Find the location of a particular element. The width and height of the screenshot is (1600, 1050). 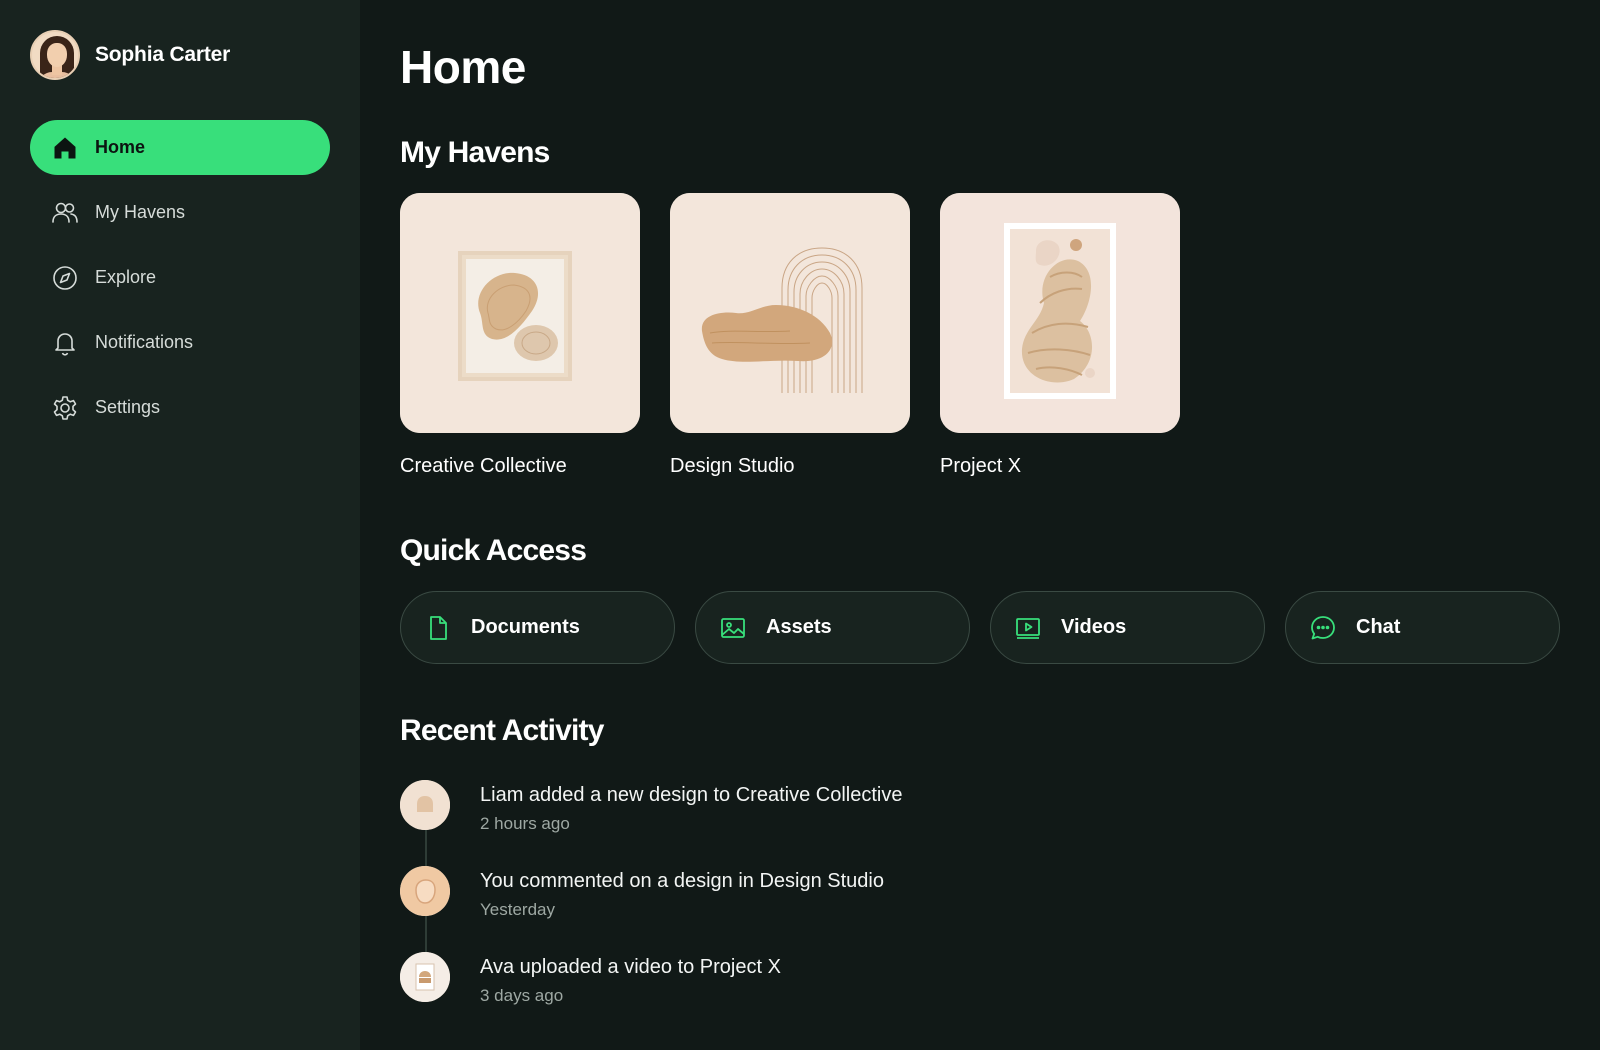

avatar is located at coordinates (55, 55).